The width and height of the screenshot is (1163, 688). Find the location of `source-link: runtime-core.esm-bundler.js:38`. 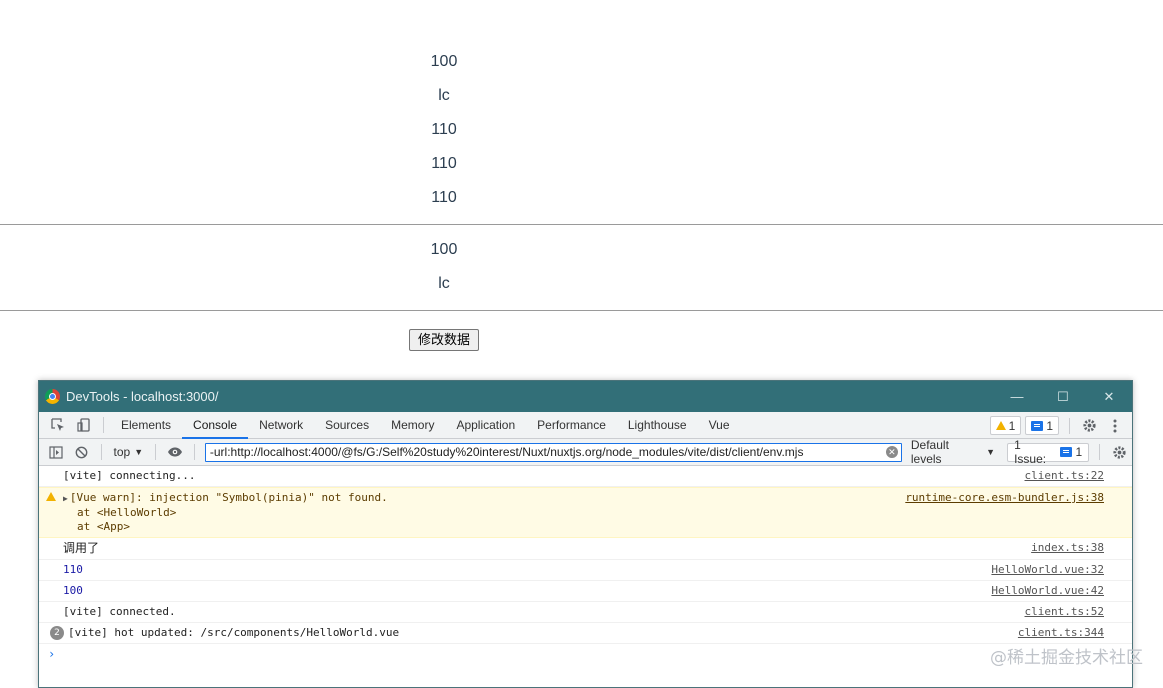

source-link: runtime-core.esm-bundler.js:38 is located at coordinates (1004, 498).